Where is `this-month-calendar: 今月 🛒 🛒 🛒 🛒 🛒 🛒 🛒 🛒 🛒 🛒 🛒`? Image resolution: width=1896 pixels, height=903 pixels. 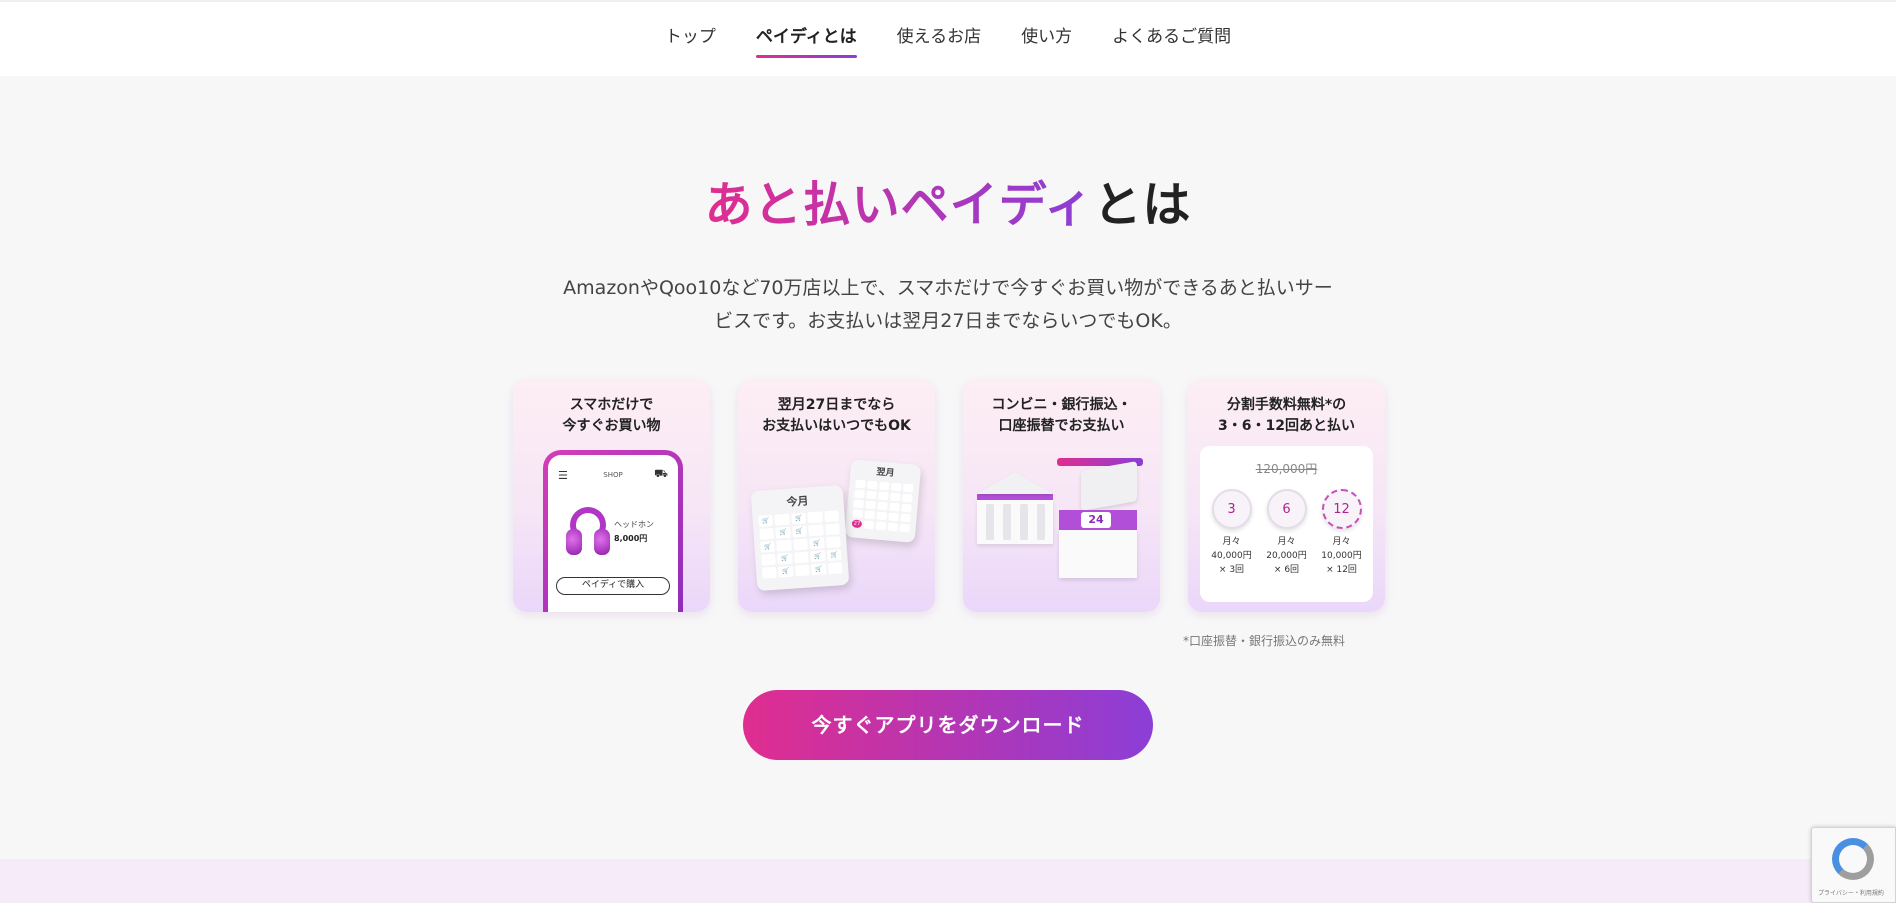 this-month-calendar: 今月 🛒 🛒 🛒 🛒 🛒 🛒 🛒 🛒 🛒 🛒 🛒 is located at coordinates (800, 538).